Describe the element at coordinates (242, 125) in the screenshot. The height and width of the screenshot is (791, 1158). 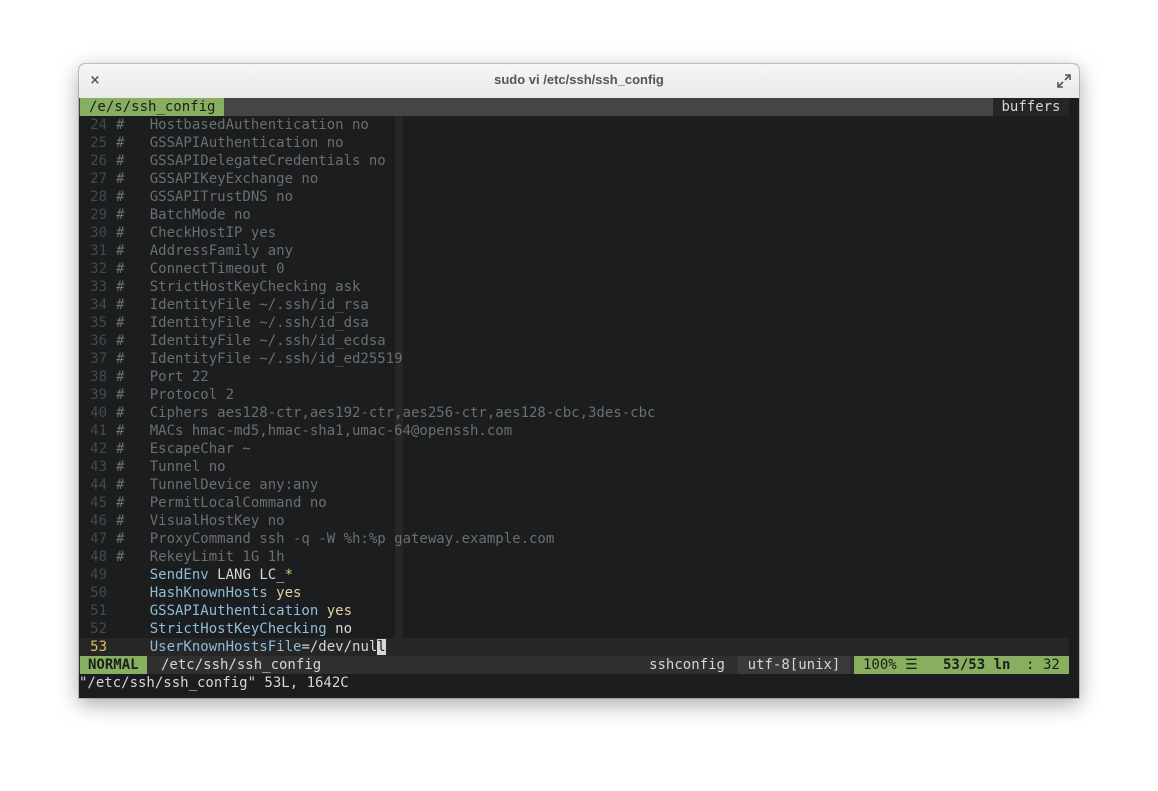
I see `comment-text: # HostbasedAuthentication no` at that location.